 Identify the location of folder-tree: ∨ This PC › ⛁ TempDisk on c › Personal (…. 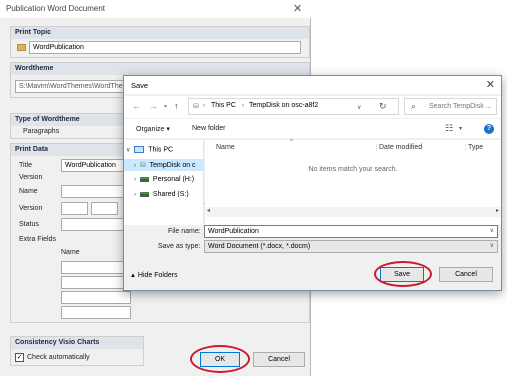
(165, 182).